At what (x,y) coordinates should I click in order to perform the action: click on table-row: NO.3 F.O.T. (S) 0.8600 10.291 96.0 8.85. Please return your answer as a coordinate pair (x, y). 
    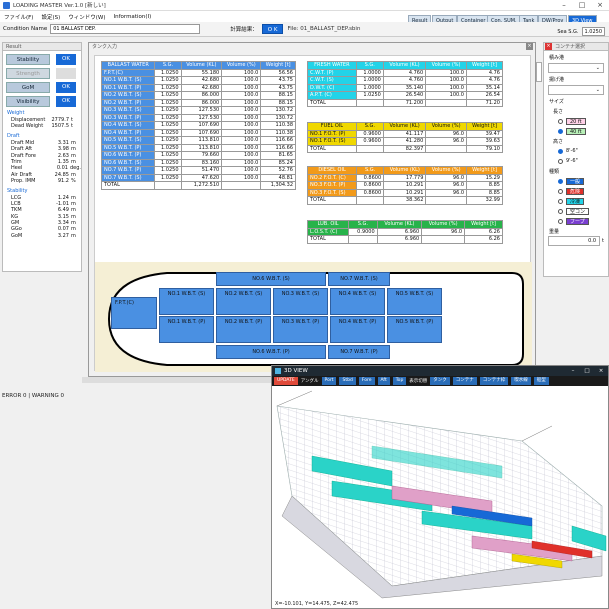
    Looking at the image, I should click on (404, 192).